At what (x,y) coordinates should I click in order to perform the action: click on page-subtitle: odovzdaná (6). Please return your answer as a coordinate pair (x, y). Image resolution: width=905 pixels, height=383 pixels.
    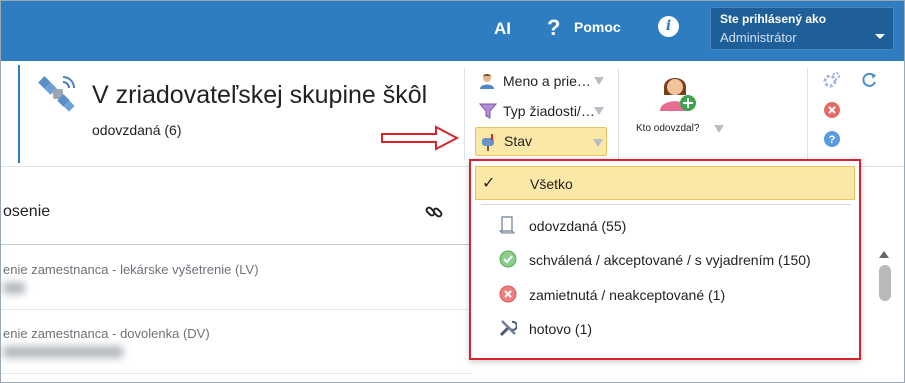
    Looking at the image, I should click on (137, 130).